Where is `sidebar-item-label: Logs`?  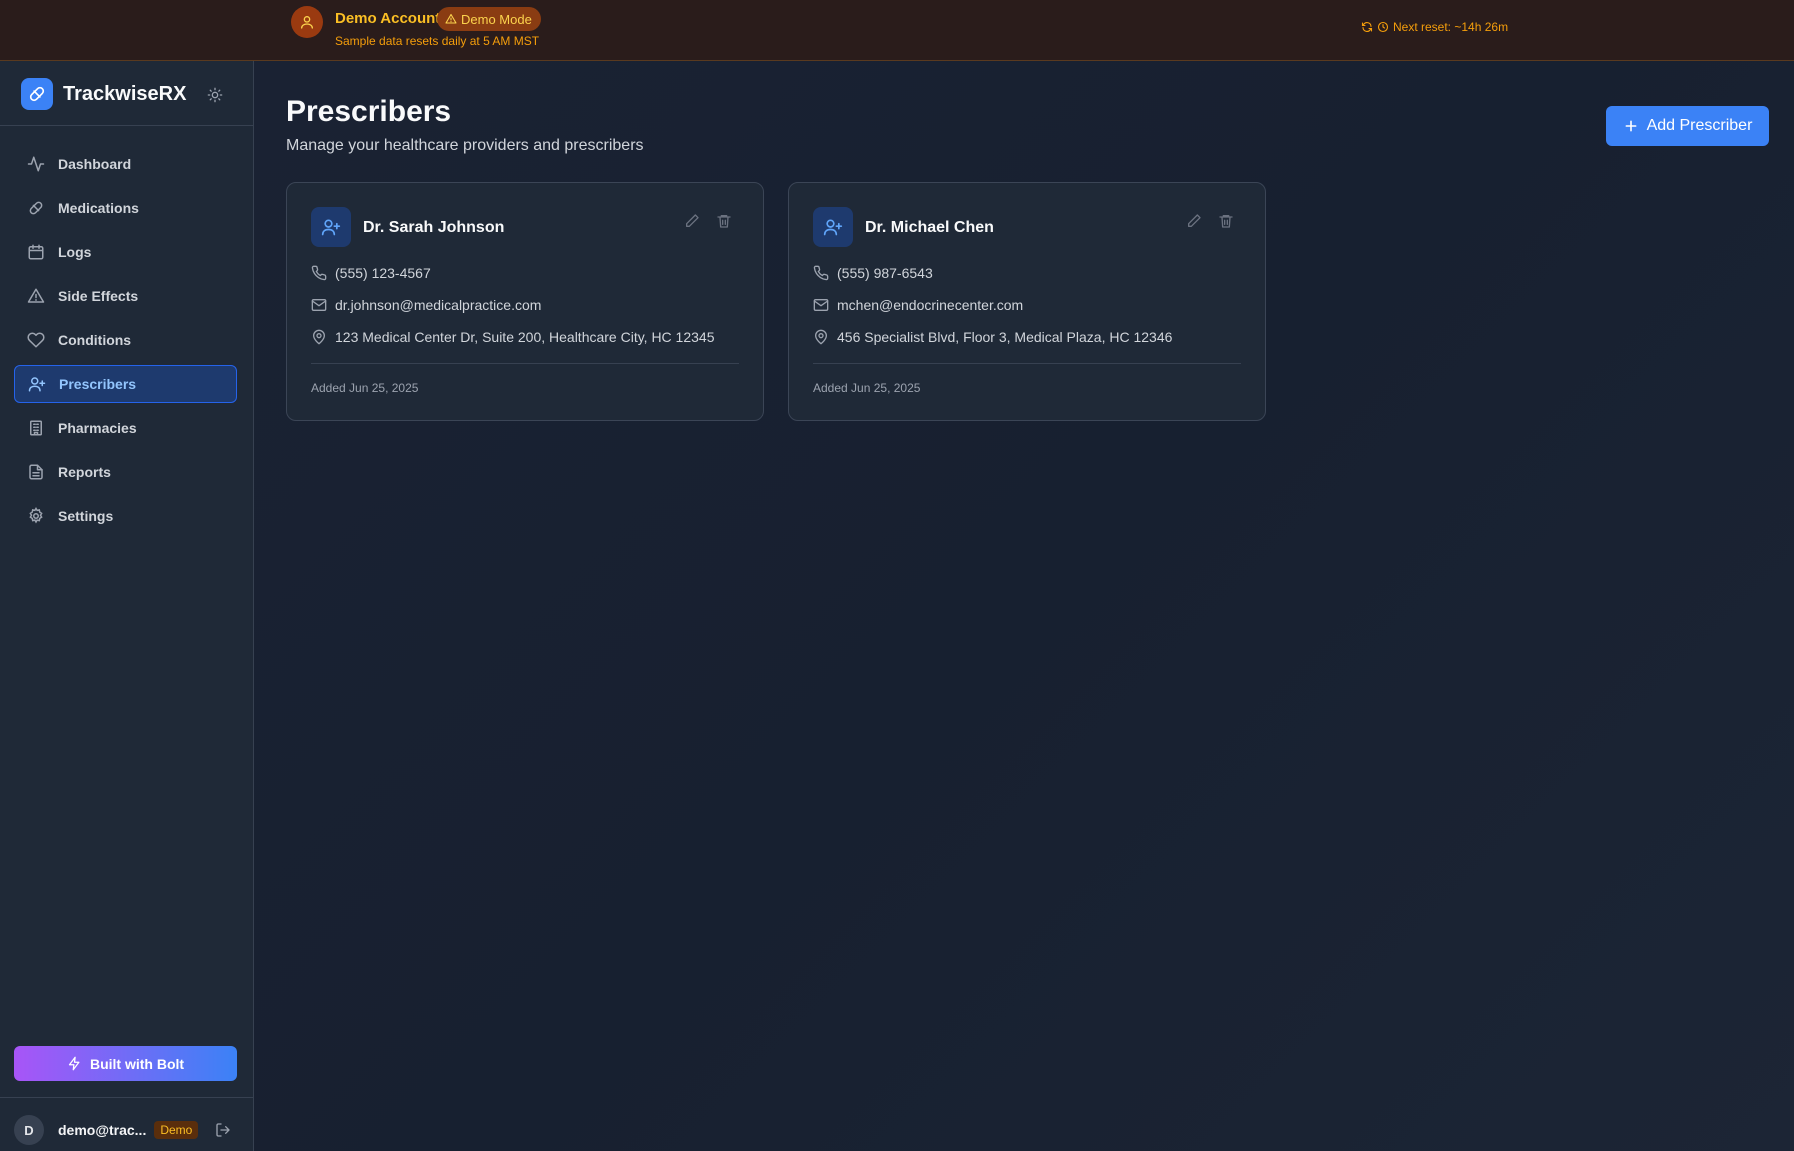 sidebar-item-label: Logs is located at coordinates (75, 252).